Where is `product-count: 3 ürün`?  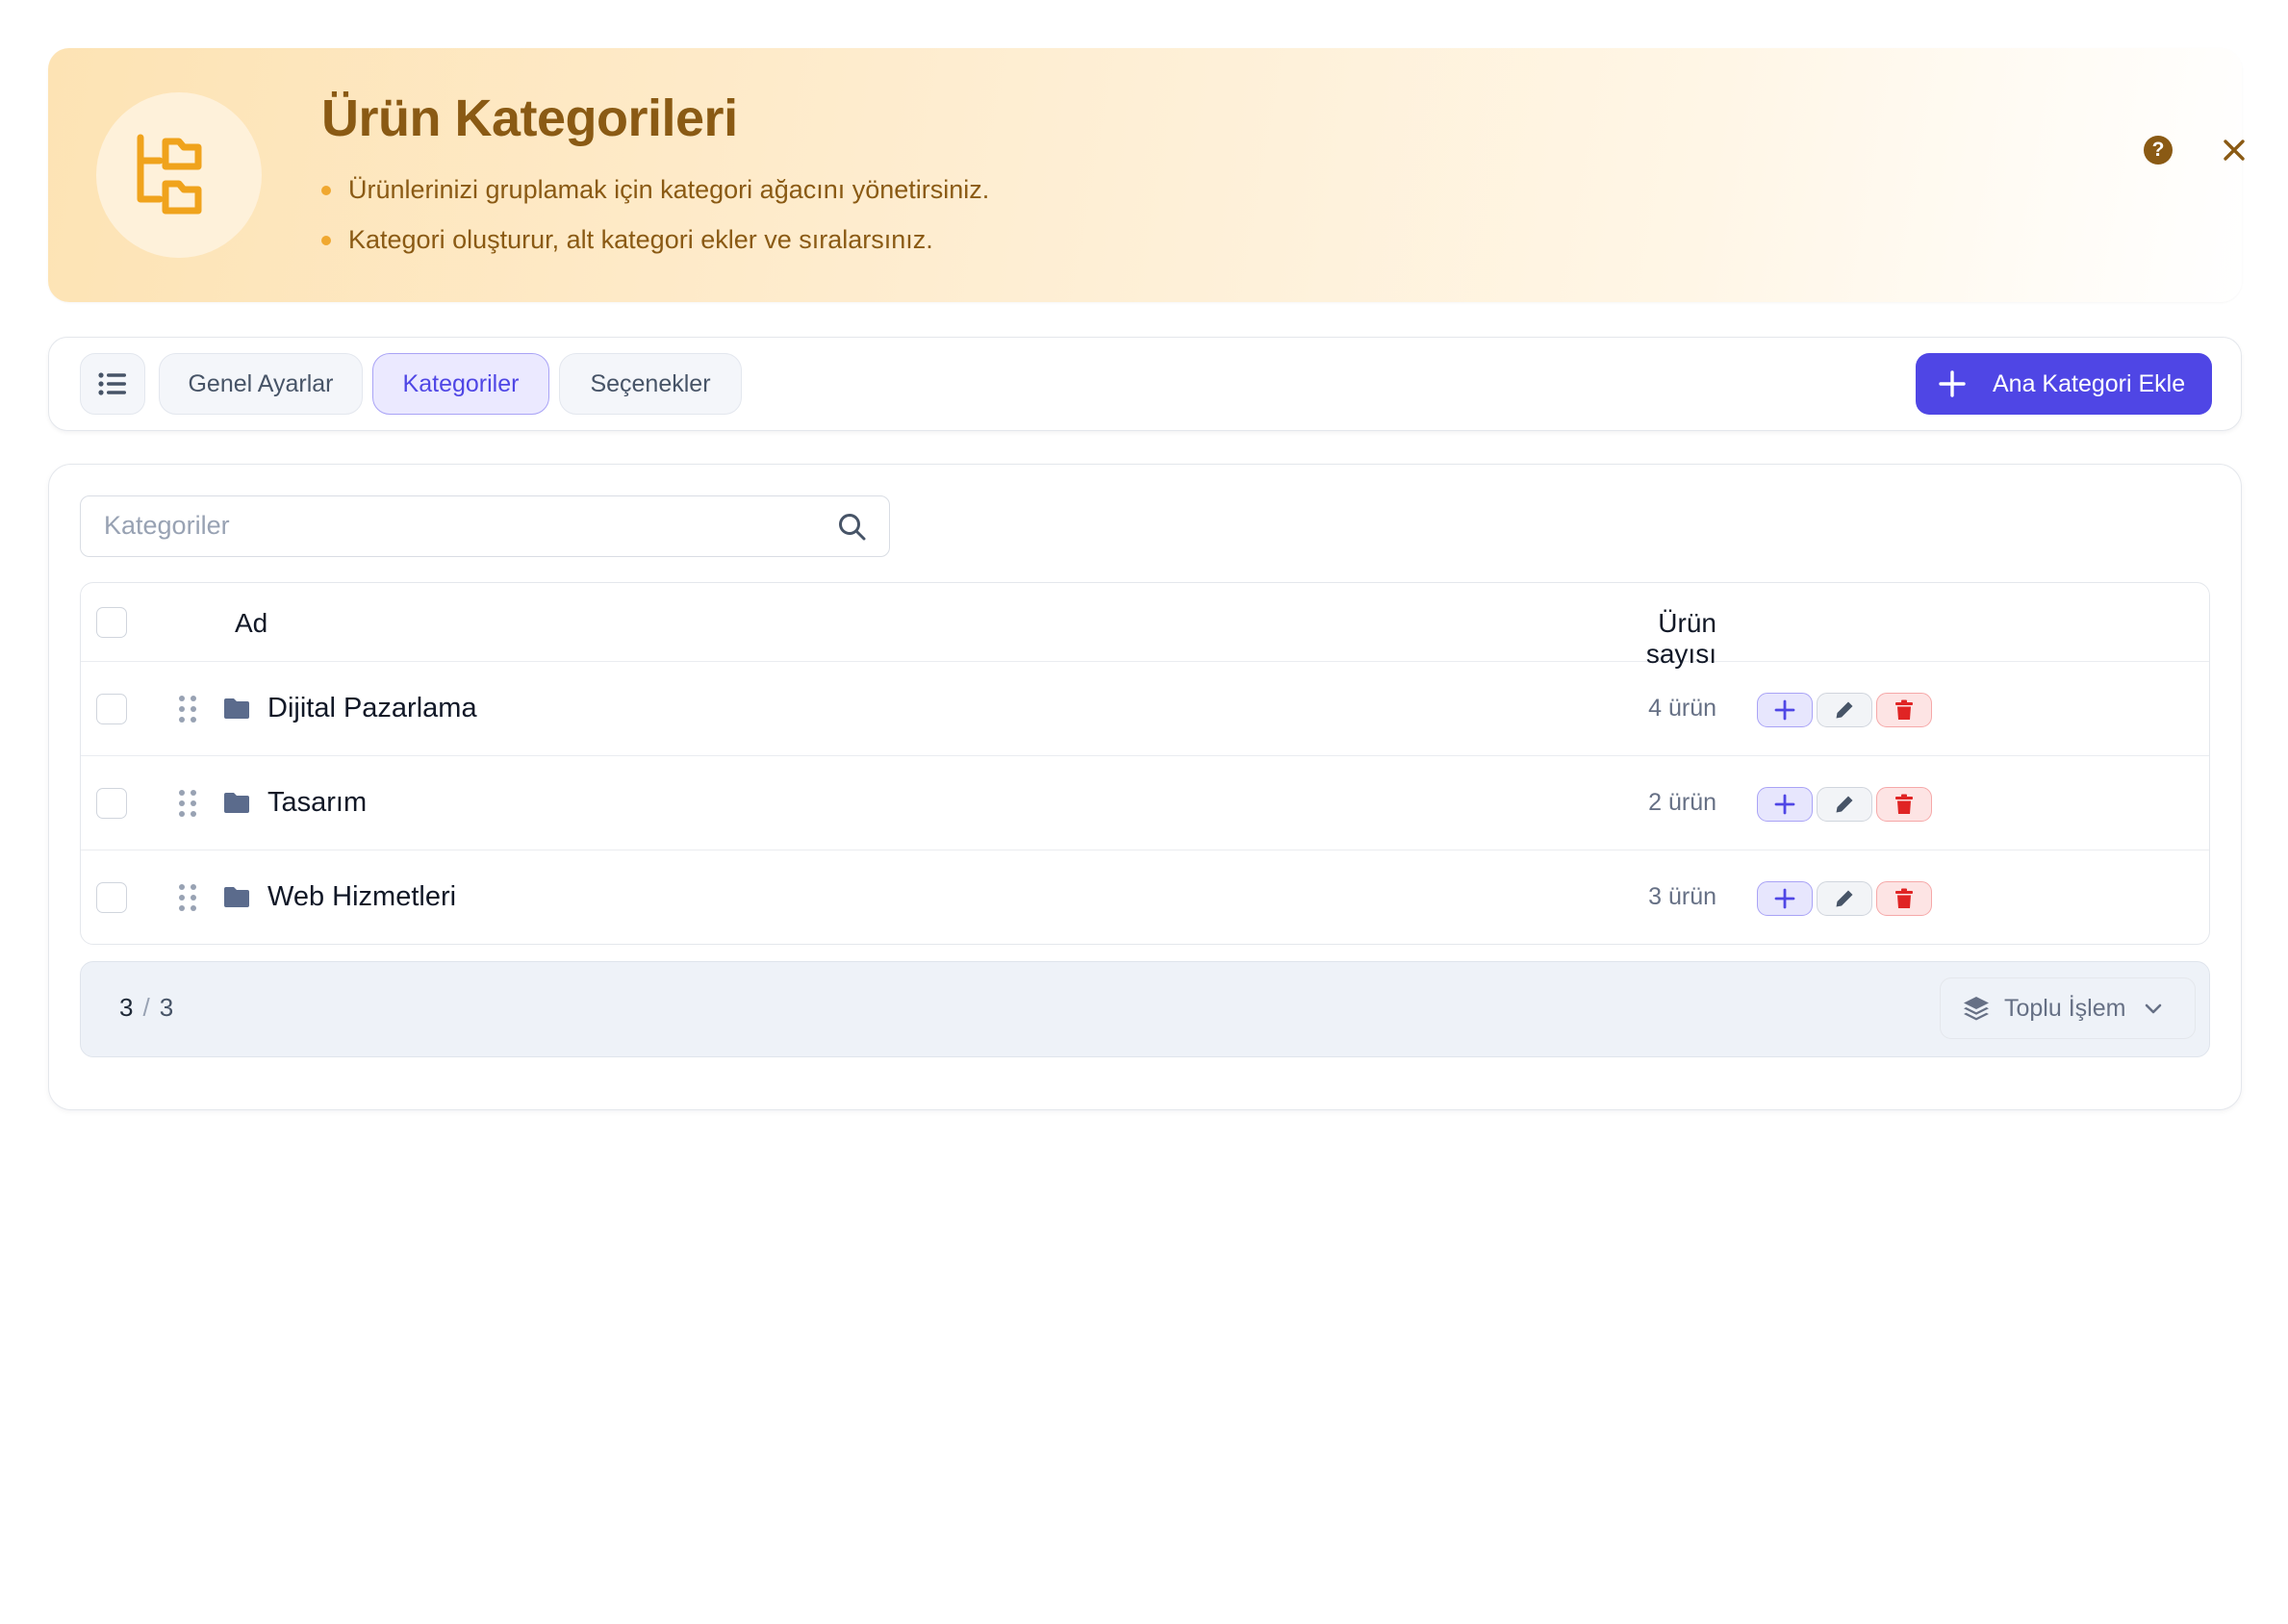 product-count: 3 ürün is located at coordinates (1682, 896).